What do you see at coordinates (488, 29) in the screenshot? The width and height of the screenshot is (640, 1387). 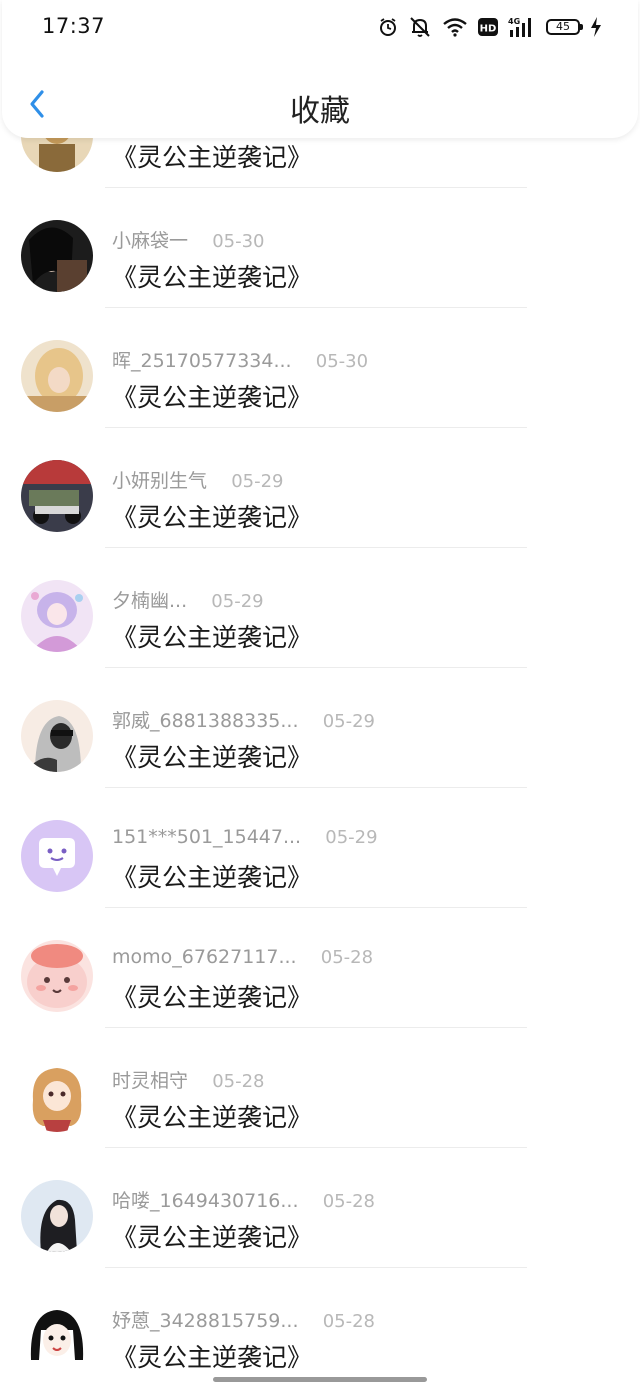 I see `svg-text: HD` at bounding box center [488, 29].